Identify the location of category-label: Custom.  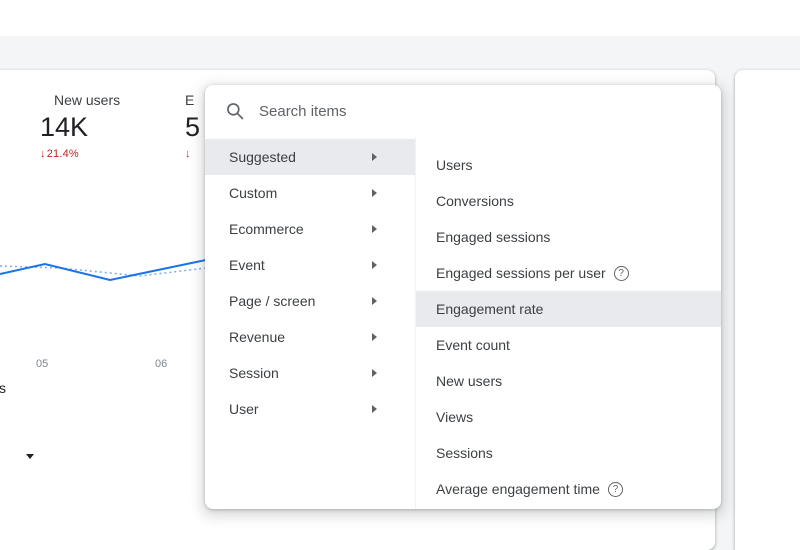
(253, 193).